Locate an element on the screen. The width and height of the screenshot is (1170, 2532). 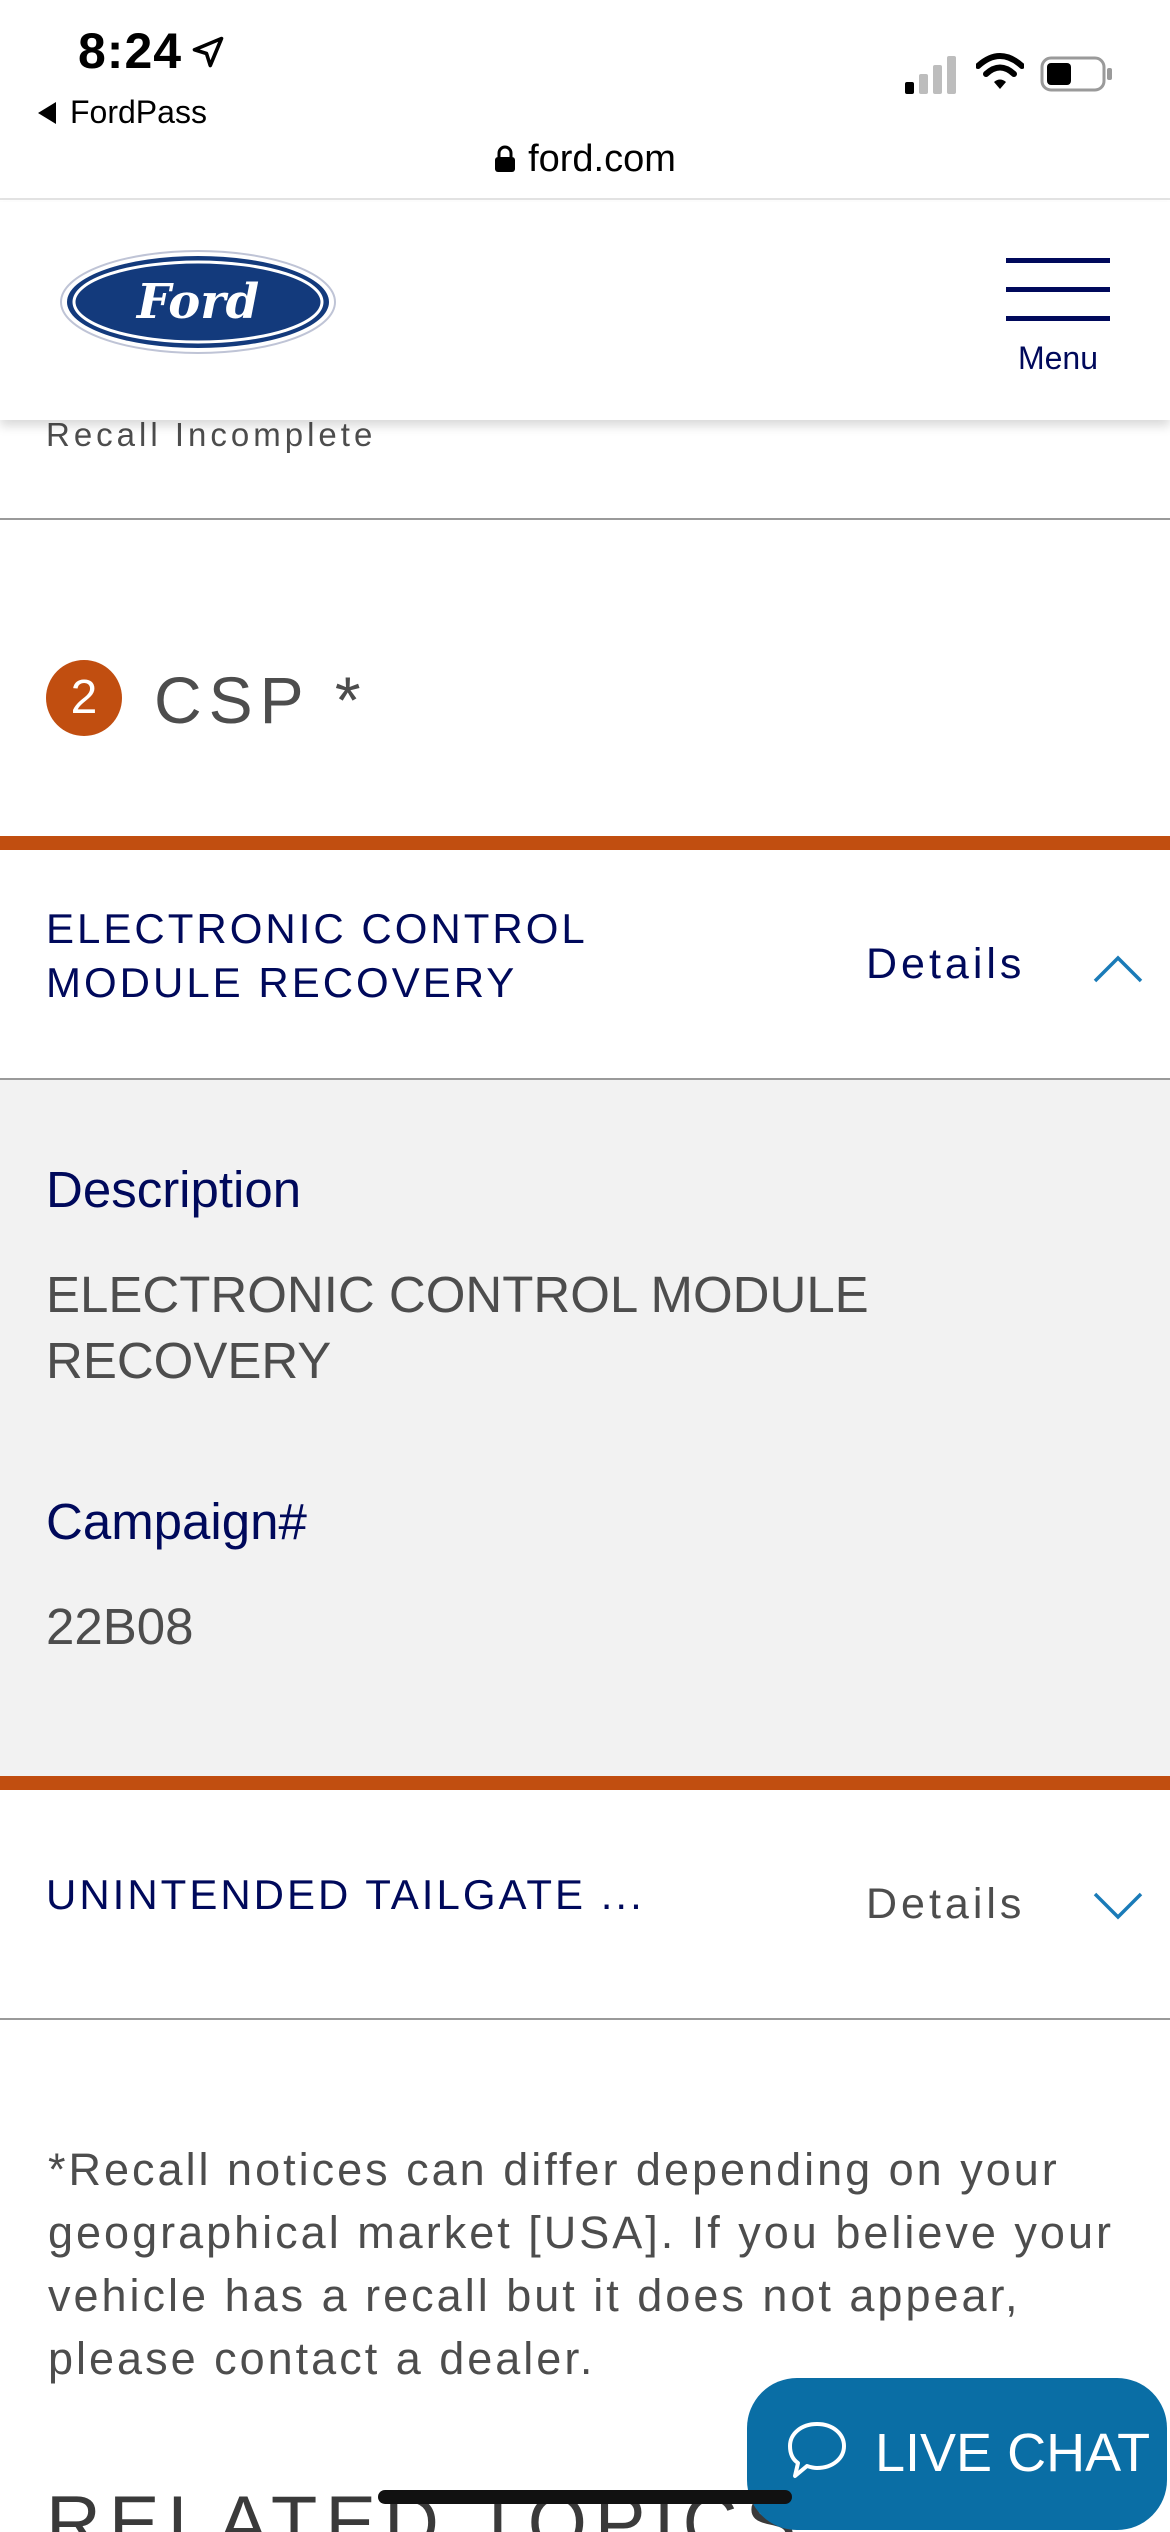
svg-text: Ford is located at coordinates (197, 302).